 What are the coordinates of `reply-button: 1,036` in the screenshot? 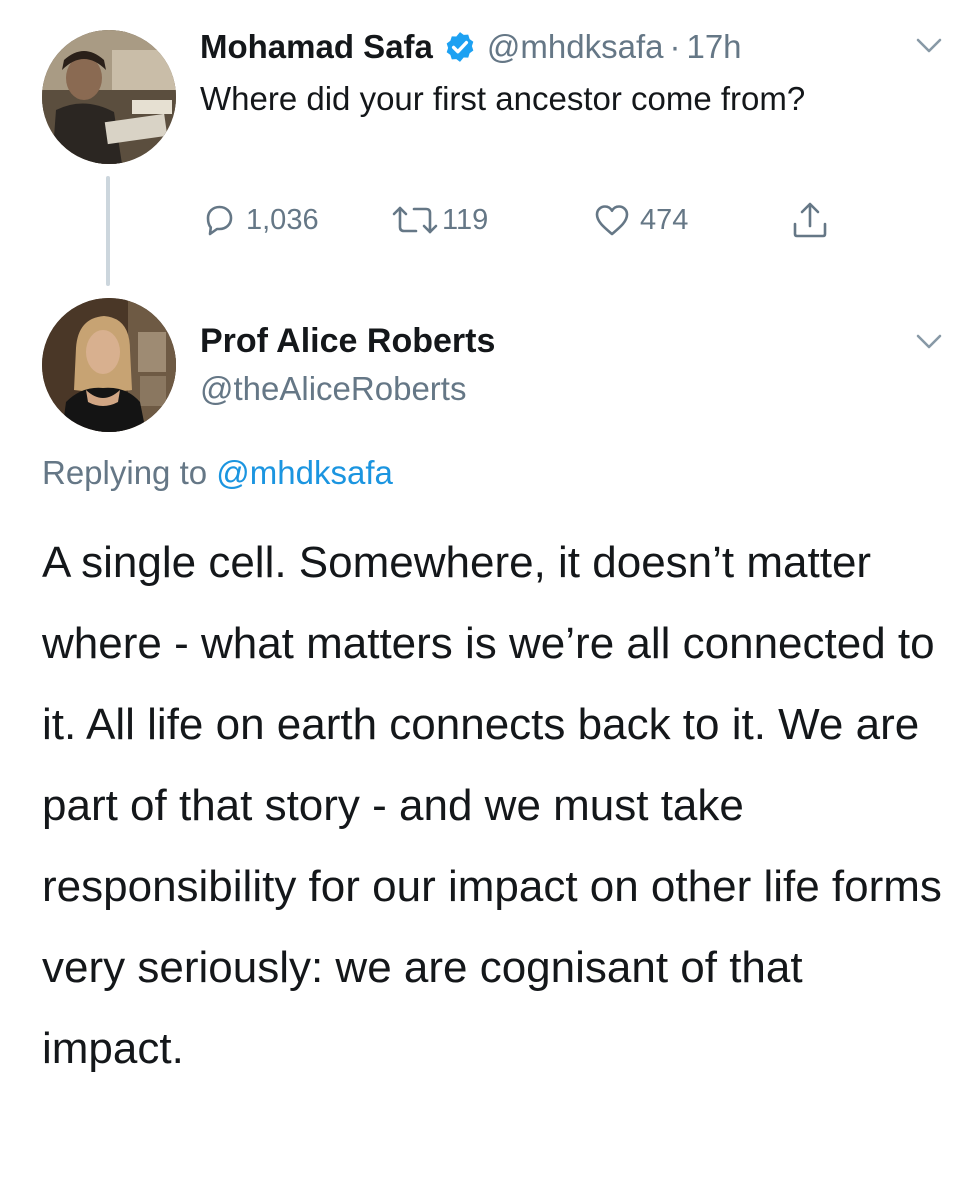 It's located at (259, 220).